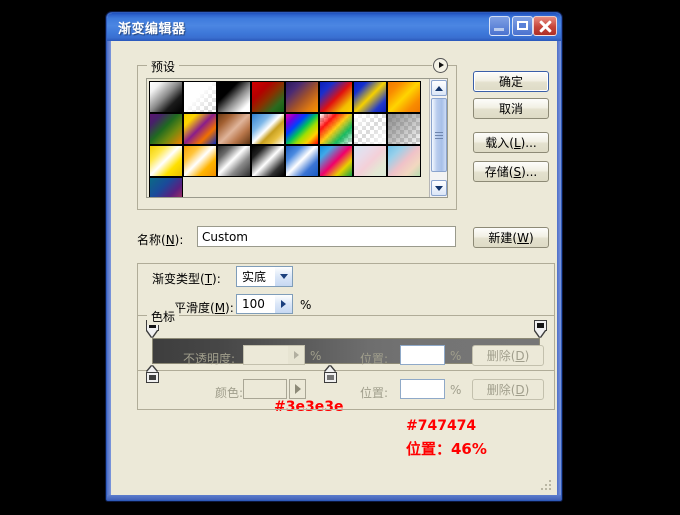  What do you see at coordinates (456, 390) in the screenshot?
I see `position2-unit: %` at bounding box center [456, 390].